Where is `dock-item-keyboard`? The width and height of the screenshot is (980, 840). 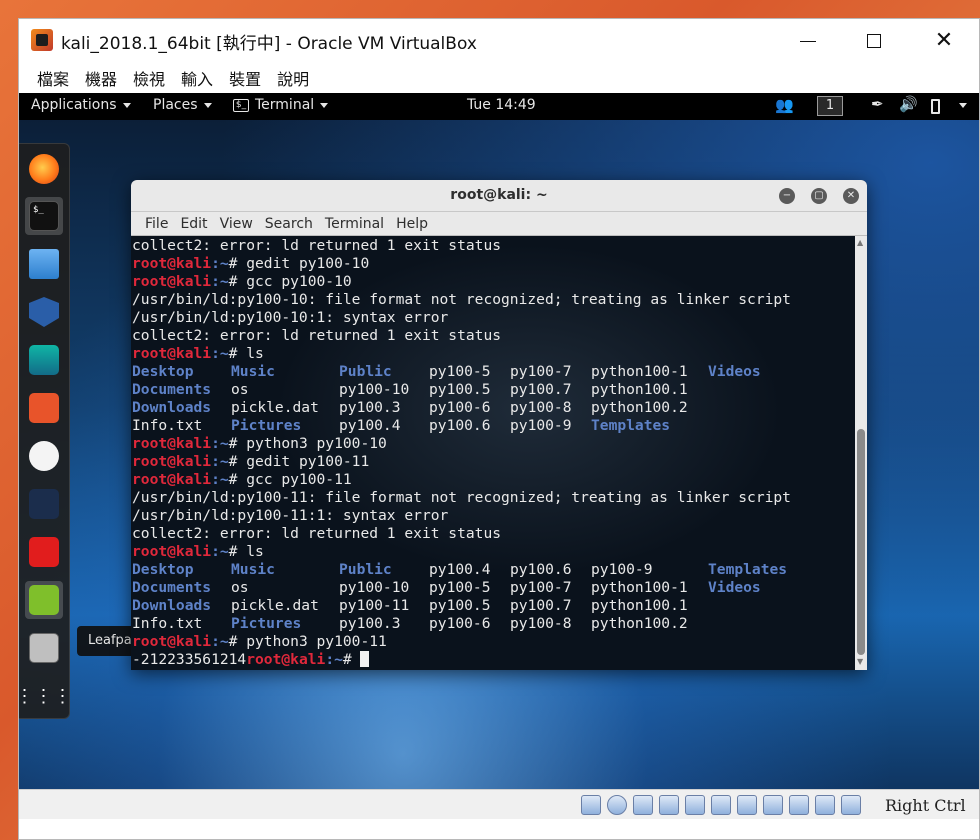
dock-item-keyboard is located at coordinates (44, 648).